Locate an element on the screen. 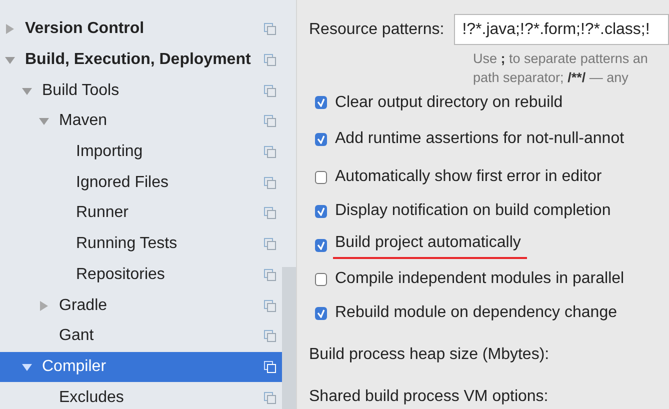 The image size is (669, 409). tree-item-label: Ignored Files is located at coordinates (122, 182).